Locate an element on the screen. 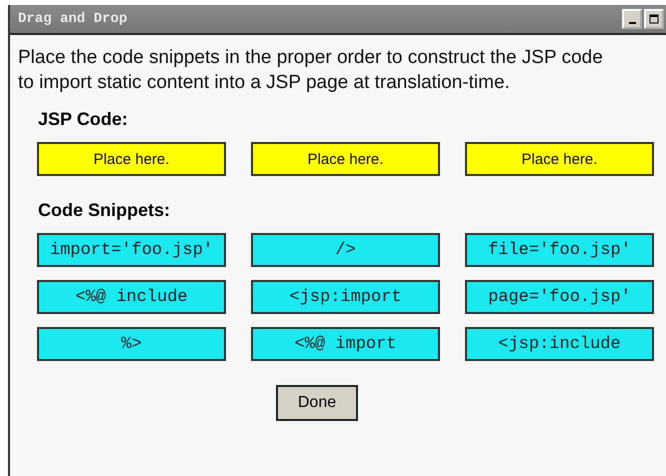  minimize-button is located at coordinates (632, 19).